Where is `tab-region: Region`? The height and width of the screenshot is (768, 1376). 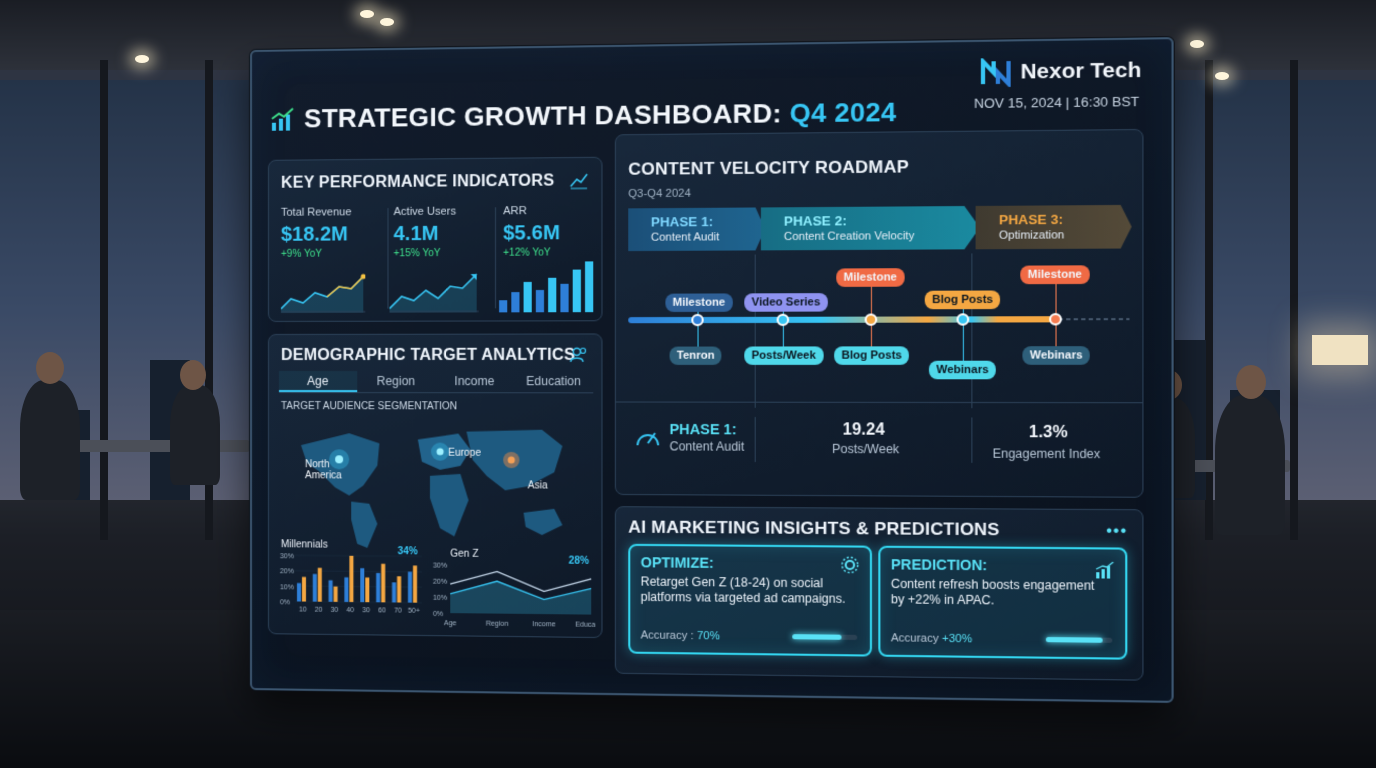
tab-region: Region is located at coordinates (396, 381).